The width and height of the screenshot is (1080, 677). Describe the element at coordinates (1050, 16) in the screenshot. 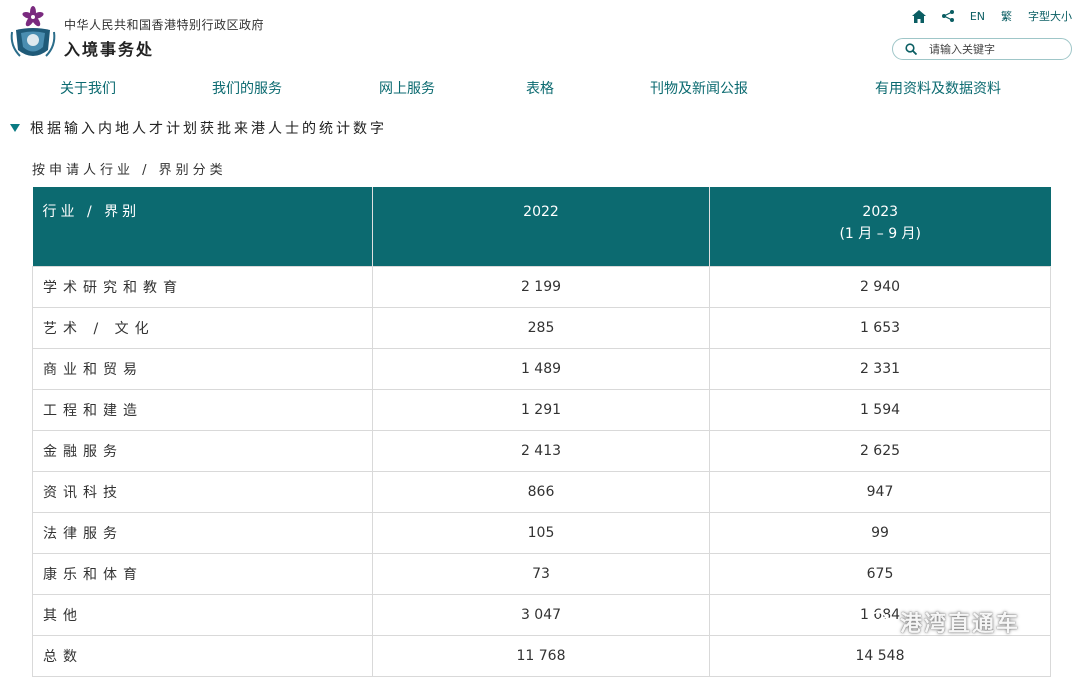

I see `font-size-link: 字型大小` at that location.